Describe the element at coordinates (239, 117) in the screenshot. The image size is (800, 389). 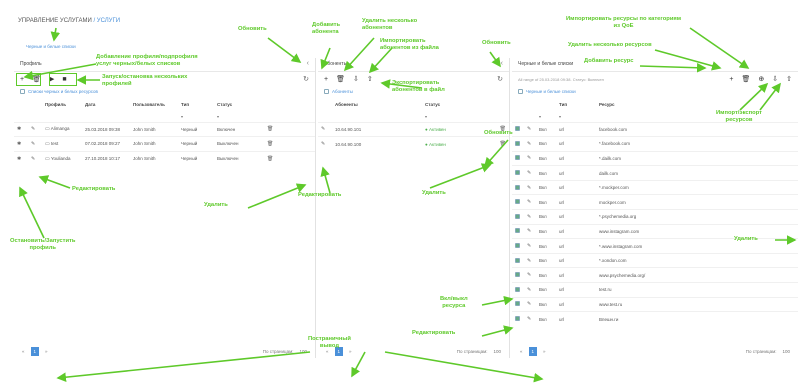
I see `status-filter-dropdown: ▾` at that location.